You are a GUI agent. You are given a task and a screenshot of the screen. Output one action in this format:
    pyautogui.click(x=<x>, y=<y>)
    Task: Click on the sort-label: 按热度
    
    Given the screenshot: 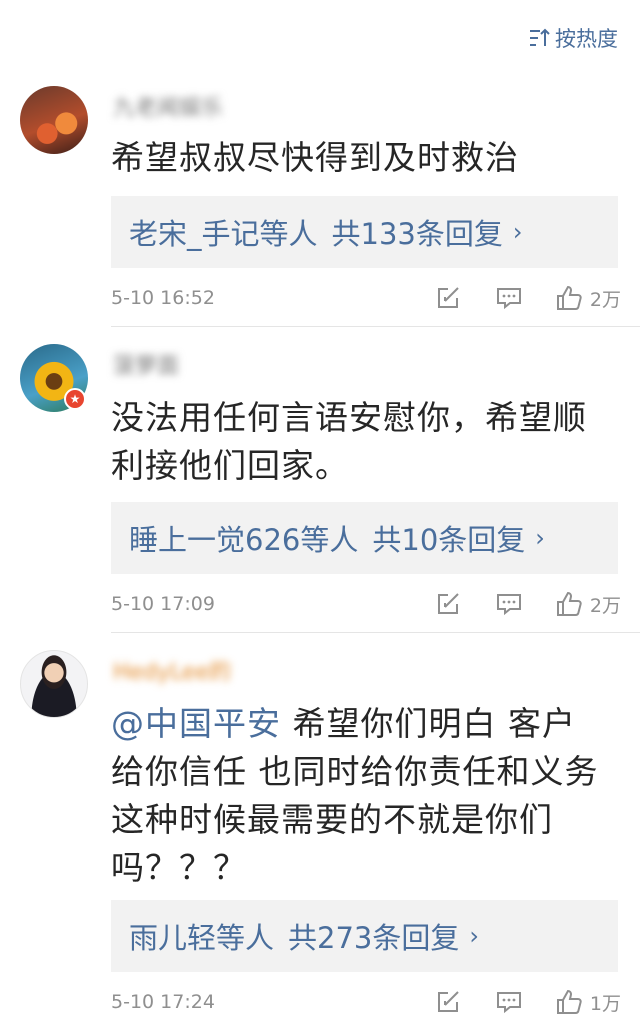 What is the action you would take?
    pyautogui.click(x=586, y=39)
    